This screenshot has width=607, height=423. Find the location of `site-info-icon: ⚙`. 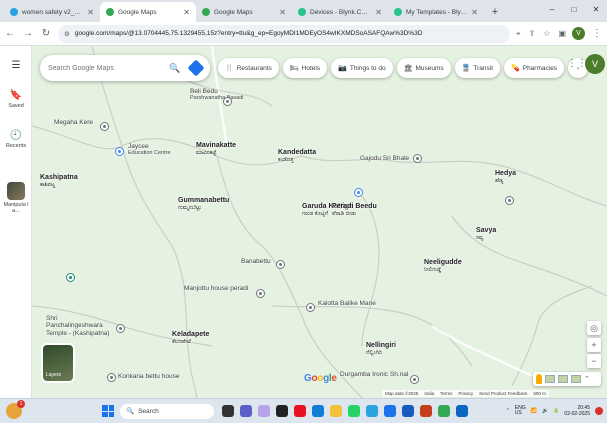

site-info-icon: ⚙ is located at coordinates (67, 34).